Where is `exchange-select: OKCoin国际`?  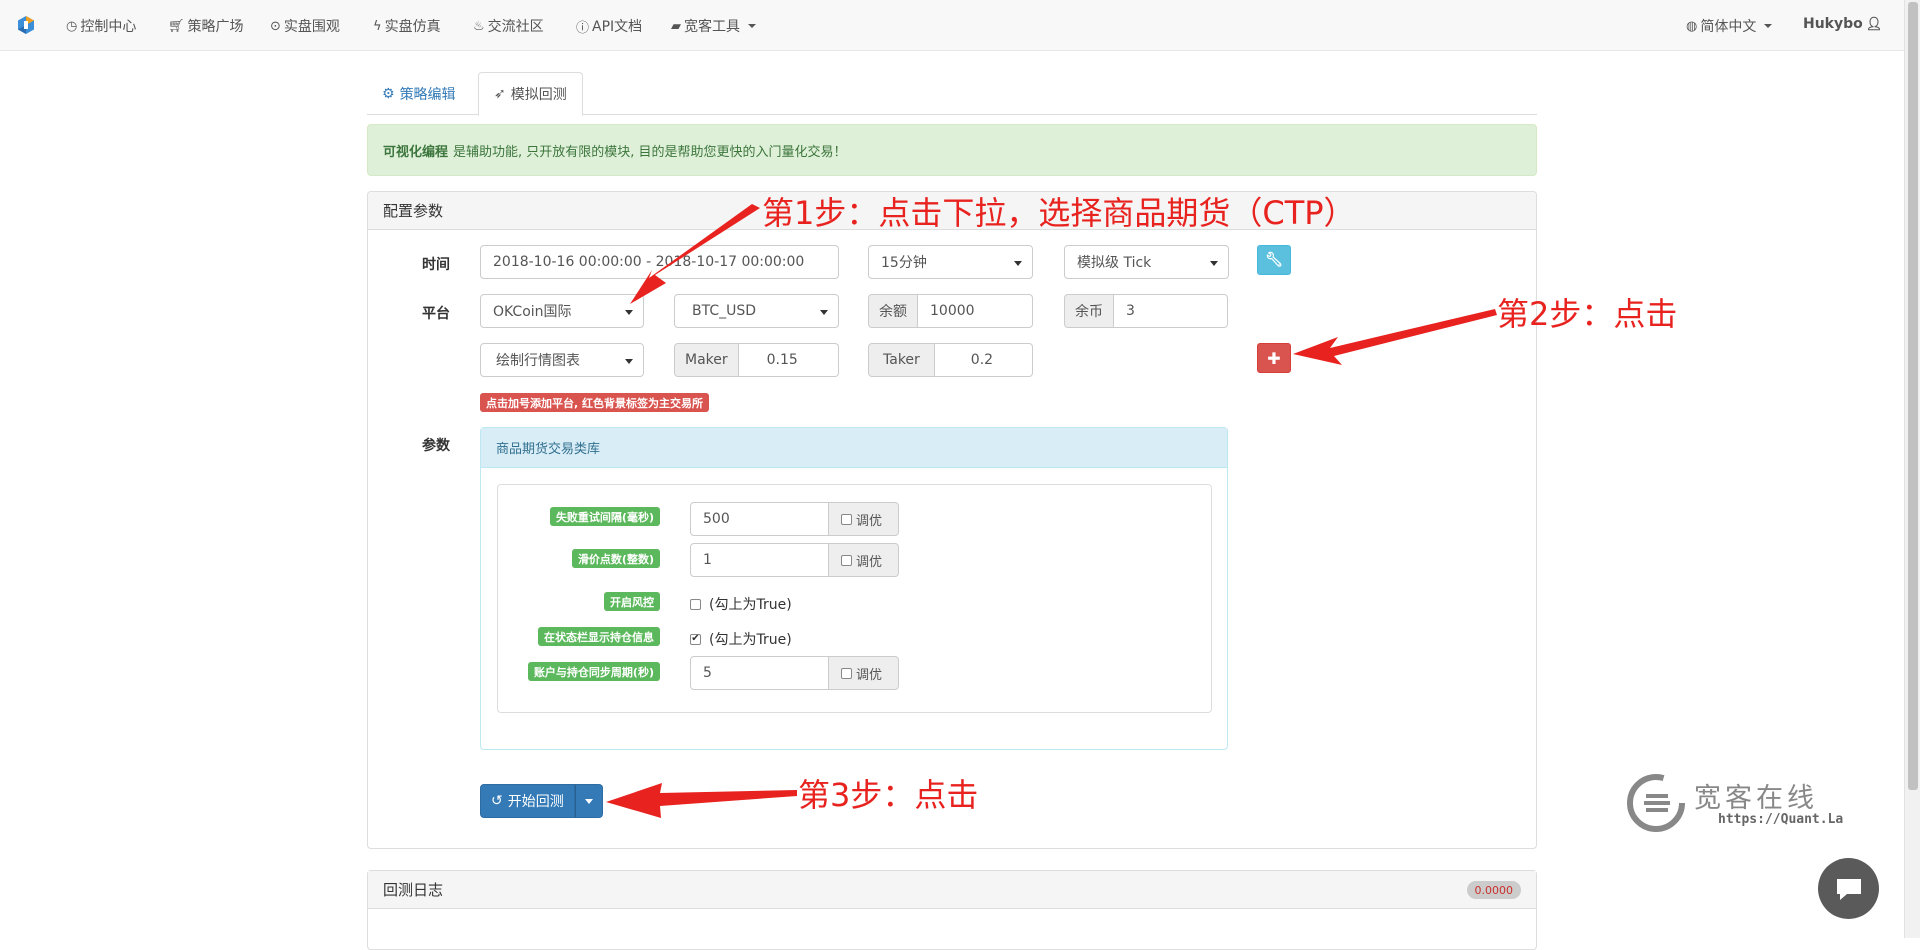
exchange-select: OKCoin国际 is located at coordinates (562, 311).